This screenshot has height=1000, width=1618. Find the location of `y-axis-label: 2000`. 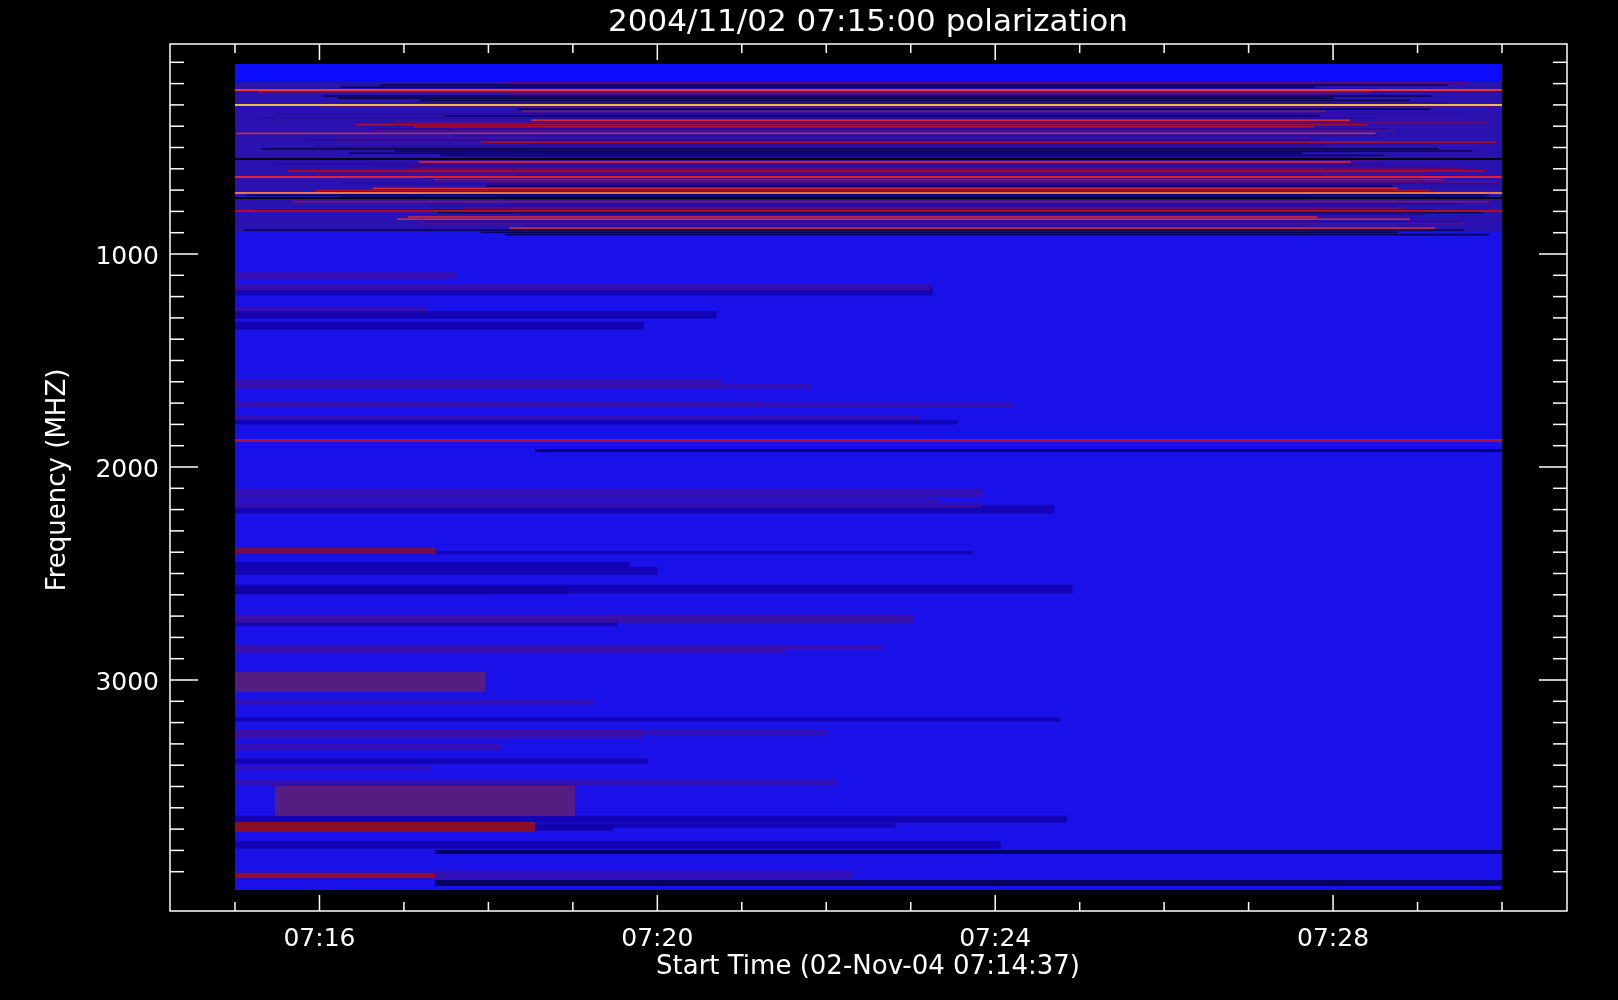

y-axis-label: 2000 is located at coordinates (127, 468).